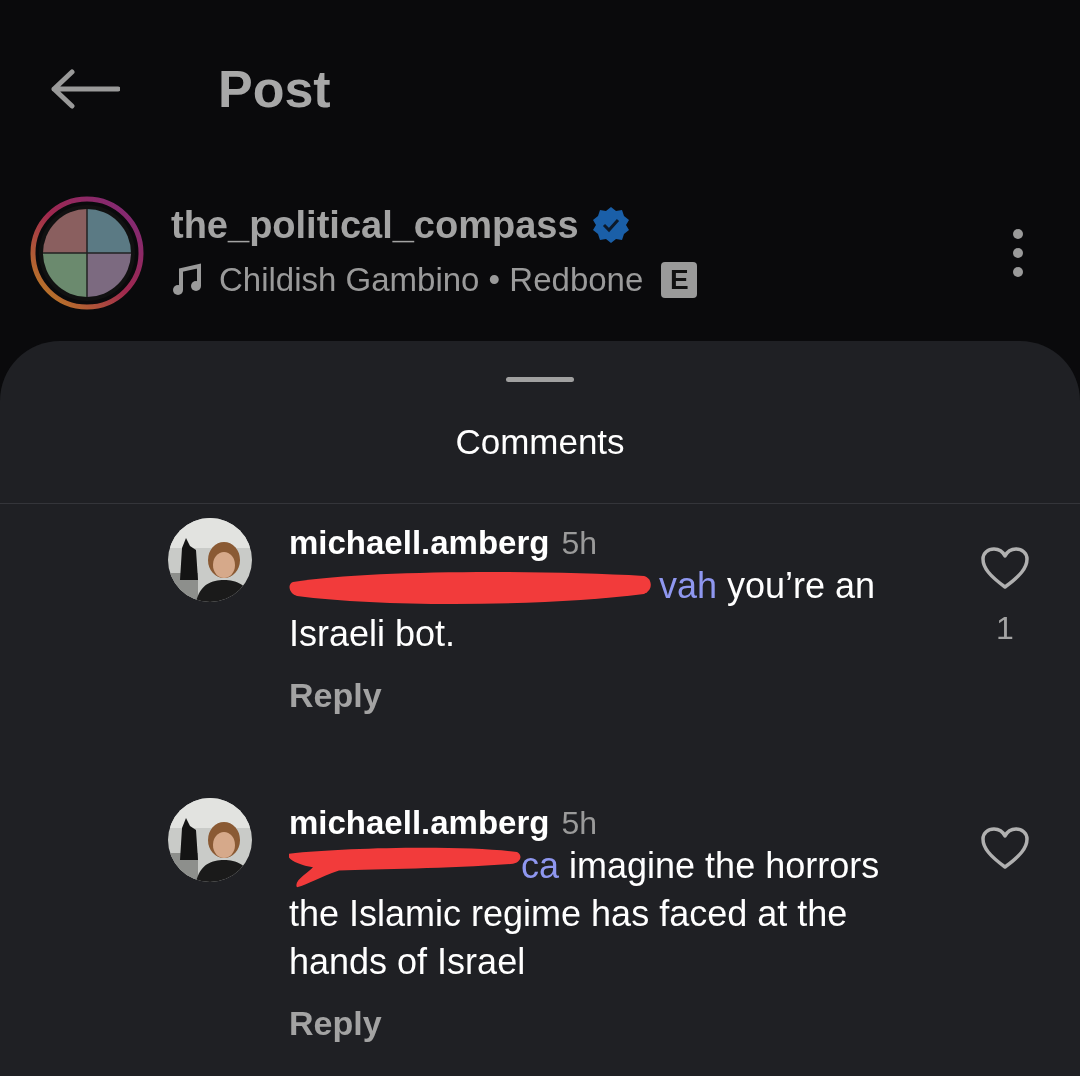 The image size is (1080, 1076). Describe the element at coordinates (431, 280) in the screenshot. I see `song-title: Childish Gambino • Redbone` at that location.